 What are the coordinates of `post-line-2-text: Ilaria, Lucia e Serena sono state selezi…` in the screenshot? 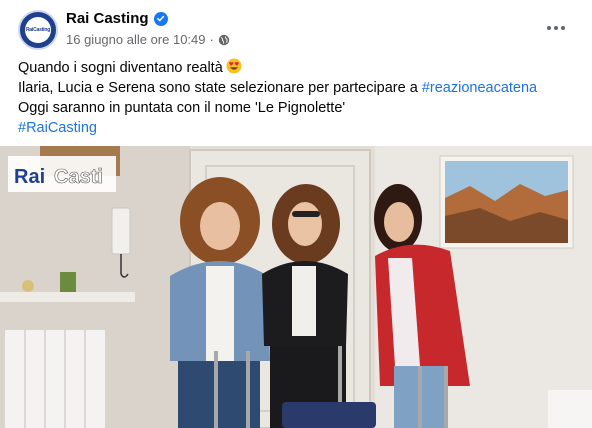 It's located at (220, 88).